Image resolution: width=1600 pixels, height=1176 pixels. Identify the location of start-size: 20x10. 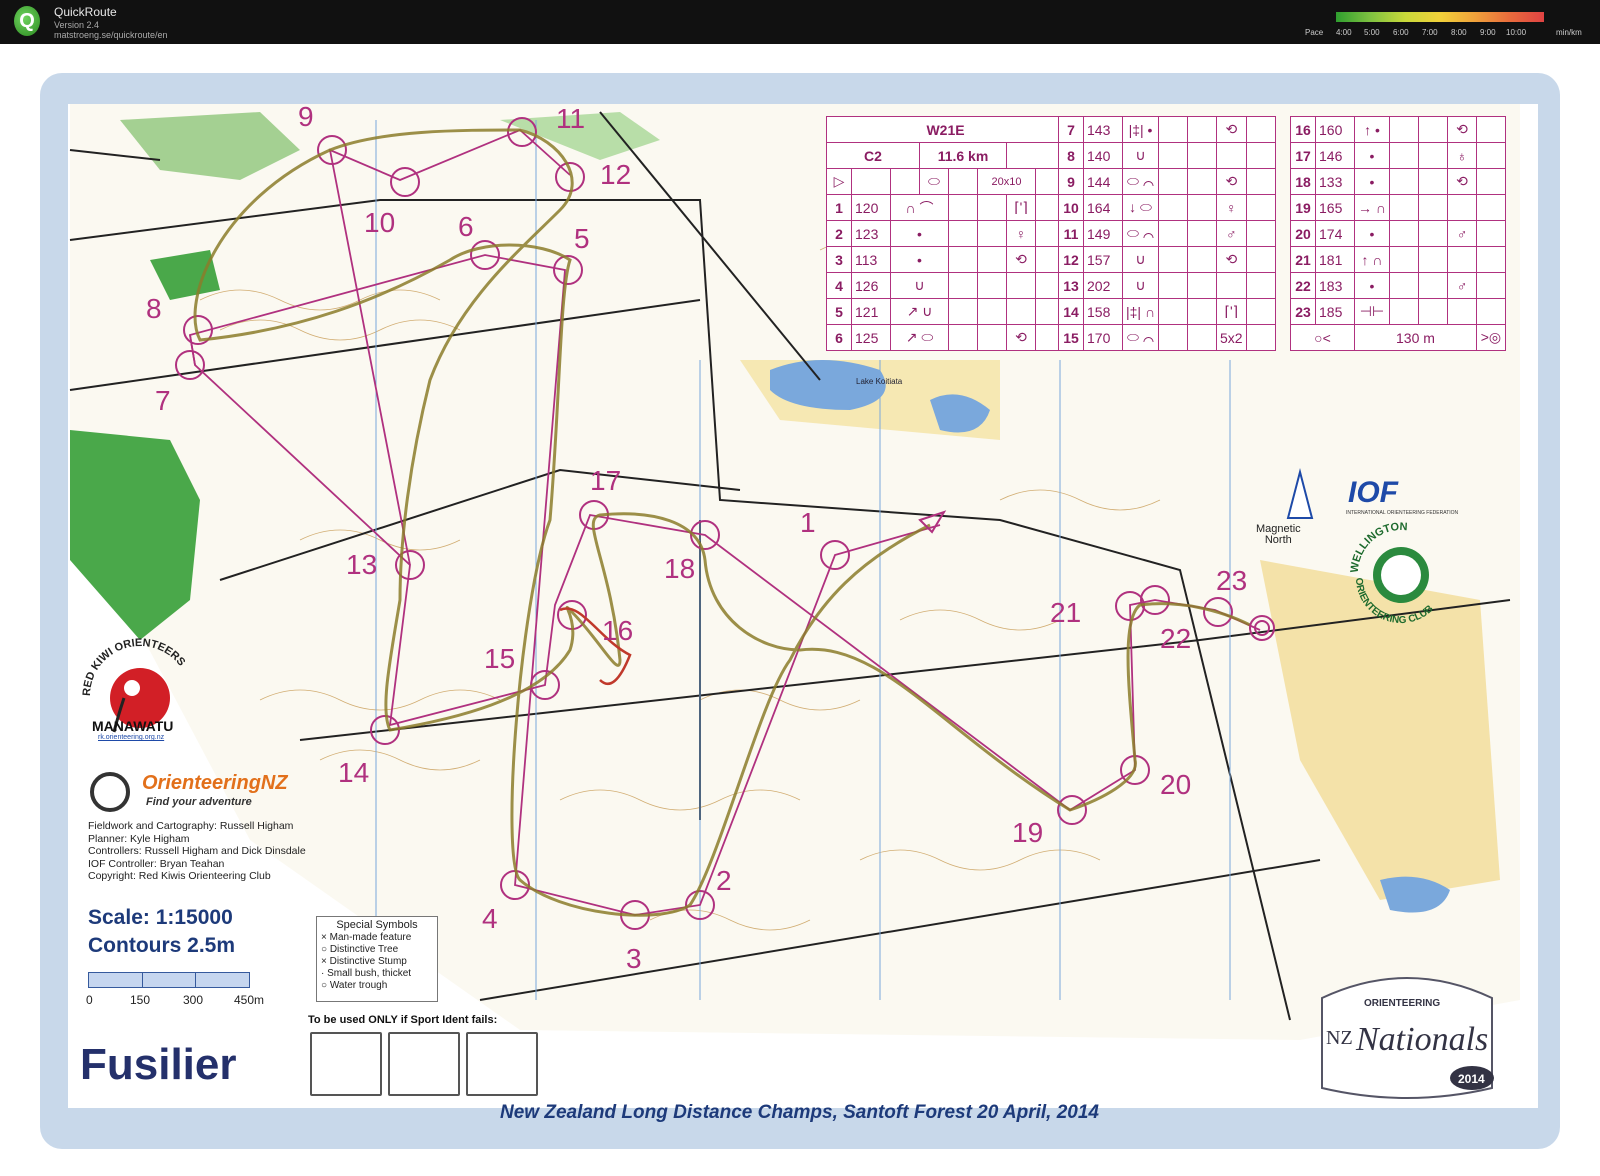
(1006, 181).